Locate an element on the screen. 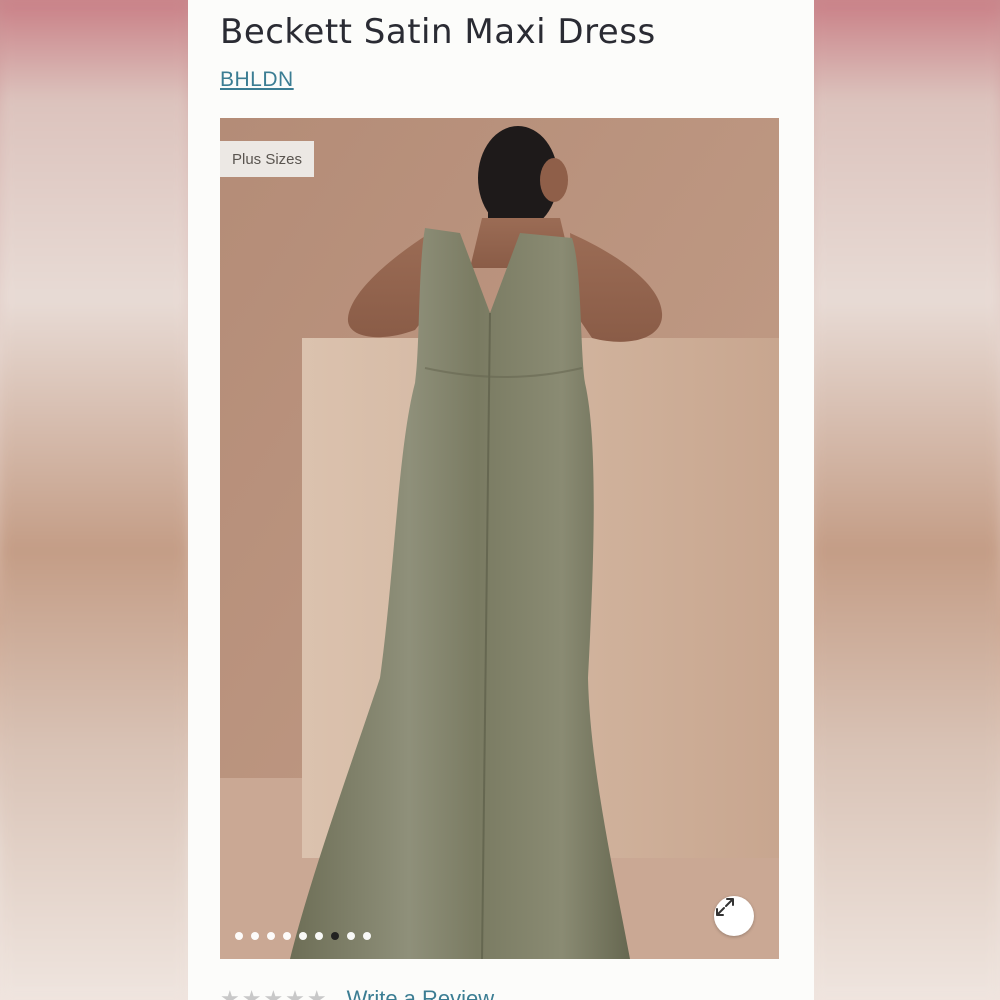 This screenshot has width=1000, height=1000. plus-sizes-badge: Plus Sizes is located at coordinates (267, 159).